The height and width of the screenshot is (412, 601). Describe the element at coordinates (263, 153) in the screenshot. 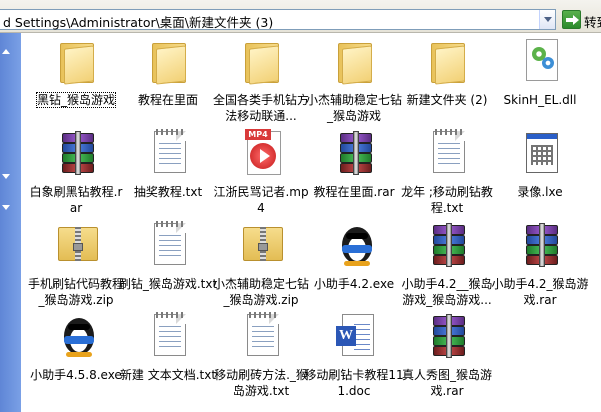

I see `video-file-icon: MP4` at that location.